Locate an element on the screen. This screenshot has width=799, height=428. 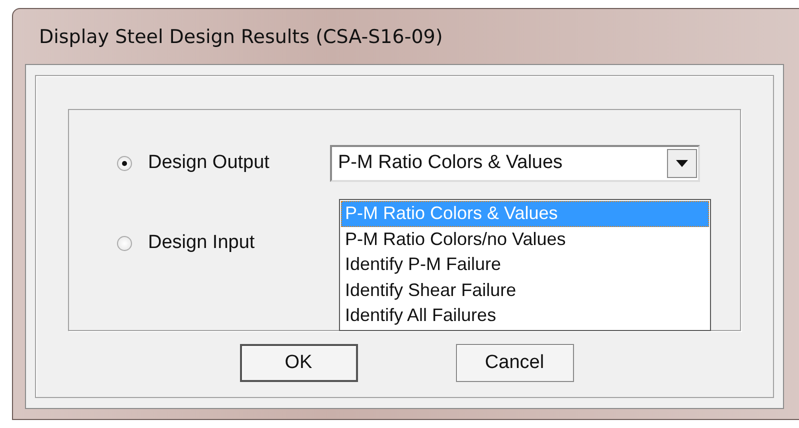
cancel-button: Cancel is located at coordinates (515, 363).